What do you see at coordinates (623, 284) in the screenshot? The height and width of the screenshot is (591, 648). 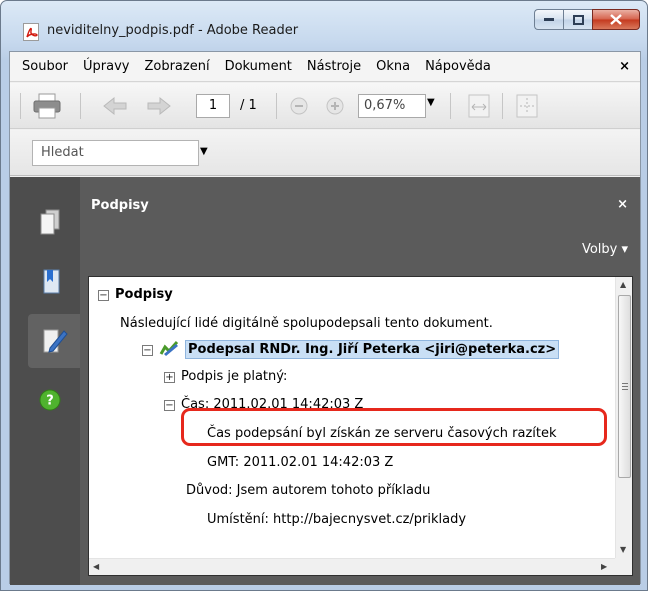 I see `scroll-up-arrow: ▲` at bounding box center [623, 284].